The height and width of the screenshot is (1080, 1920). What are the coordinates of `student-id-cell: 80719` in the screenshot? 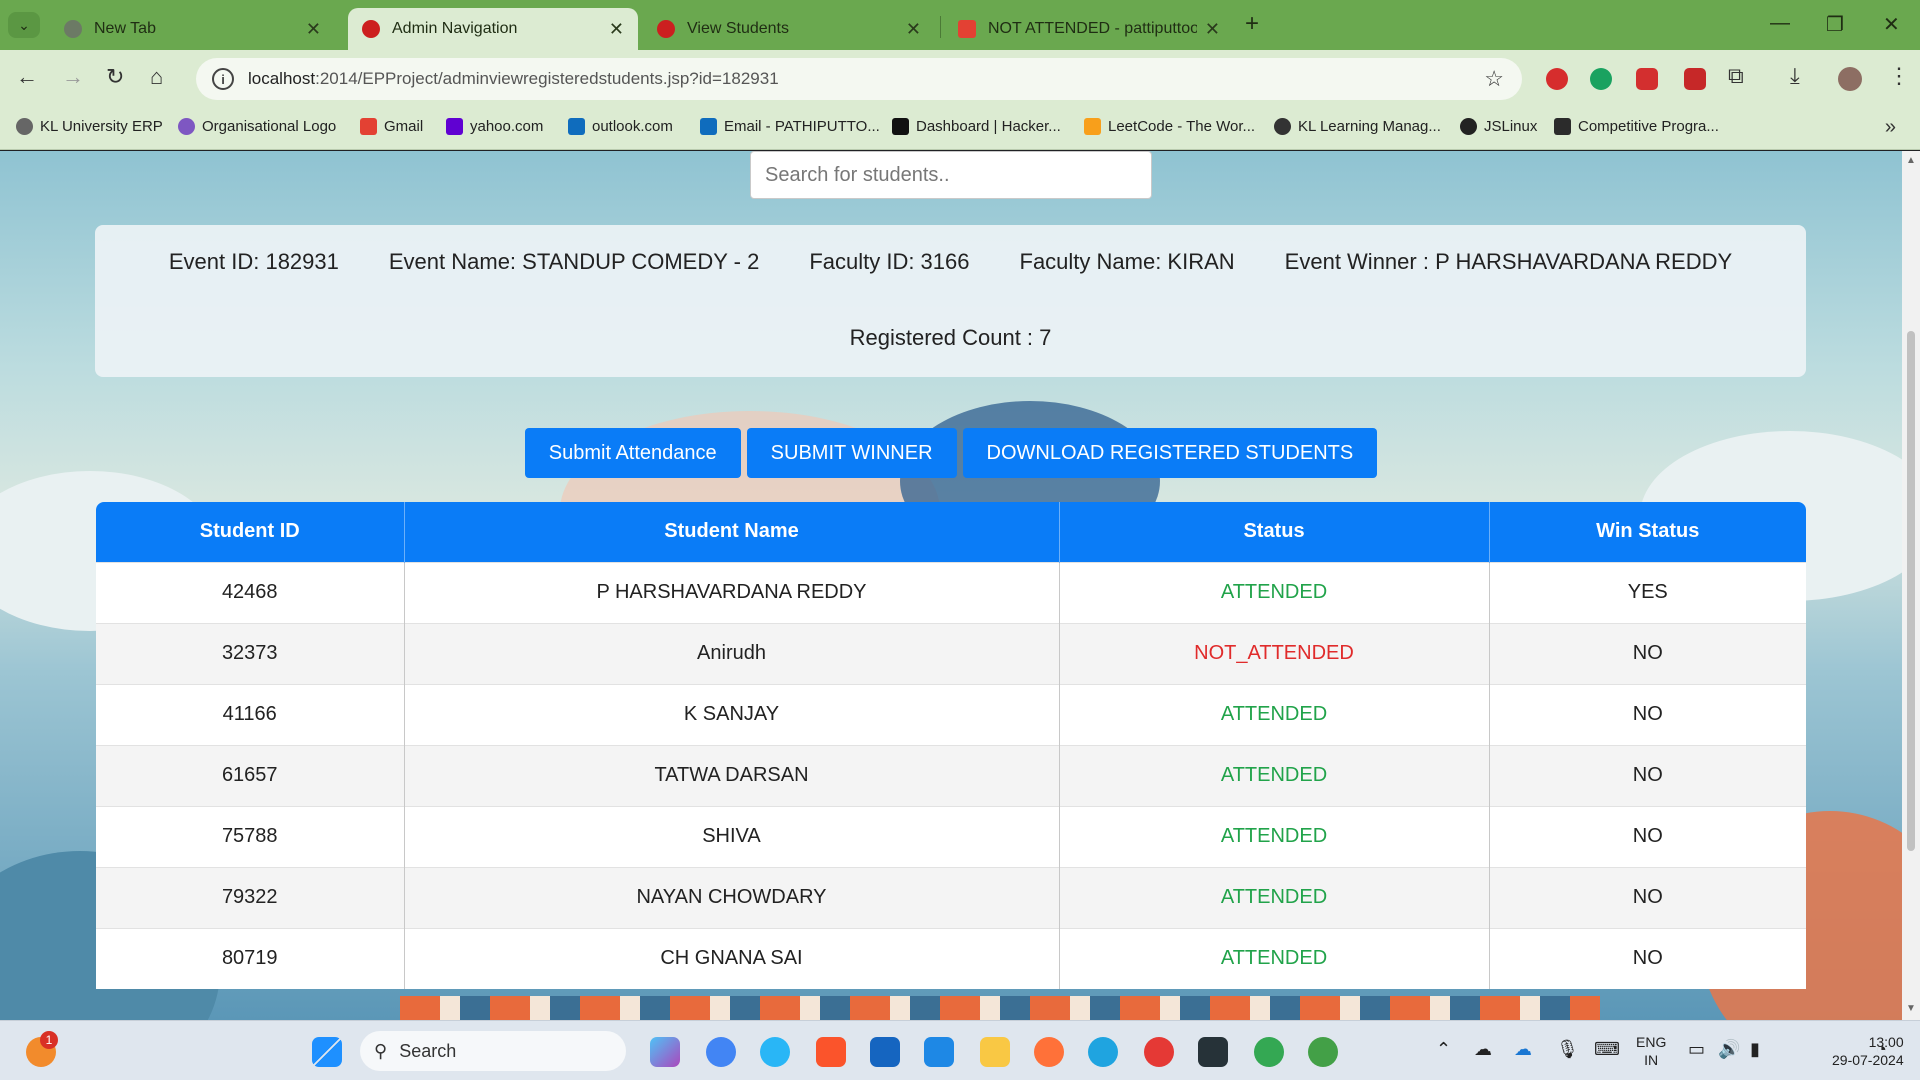 It's located at (250, 958).